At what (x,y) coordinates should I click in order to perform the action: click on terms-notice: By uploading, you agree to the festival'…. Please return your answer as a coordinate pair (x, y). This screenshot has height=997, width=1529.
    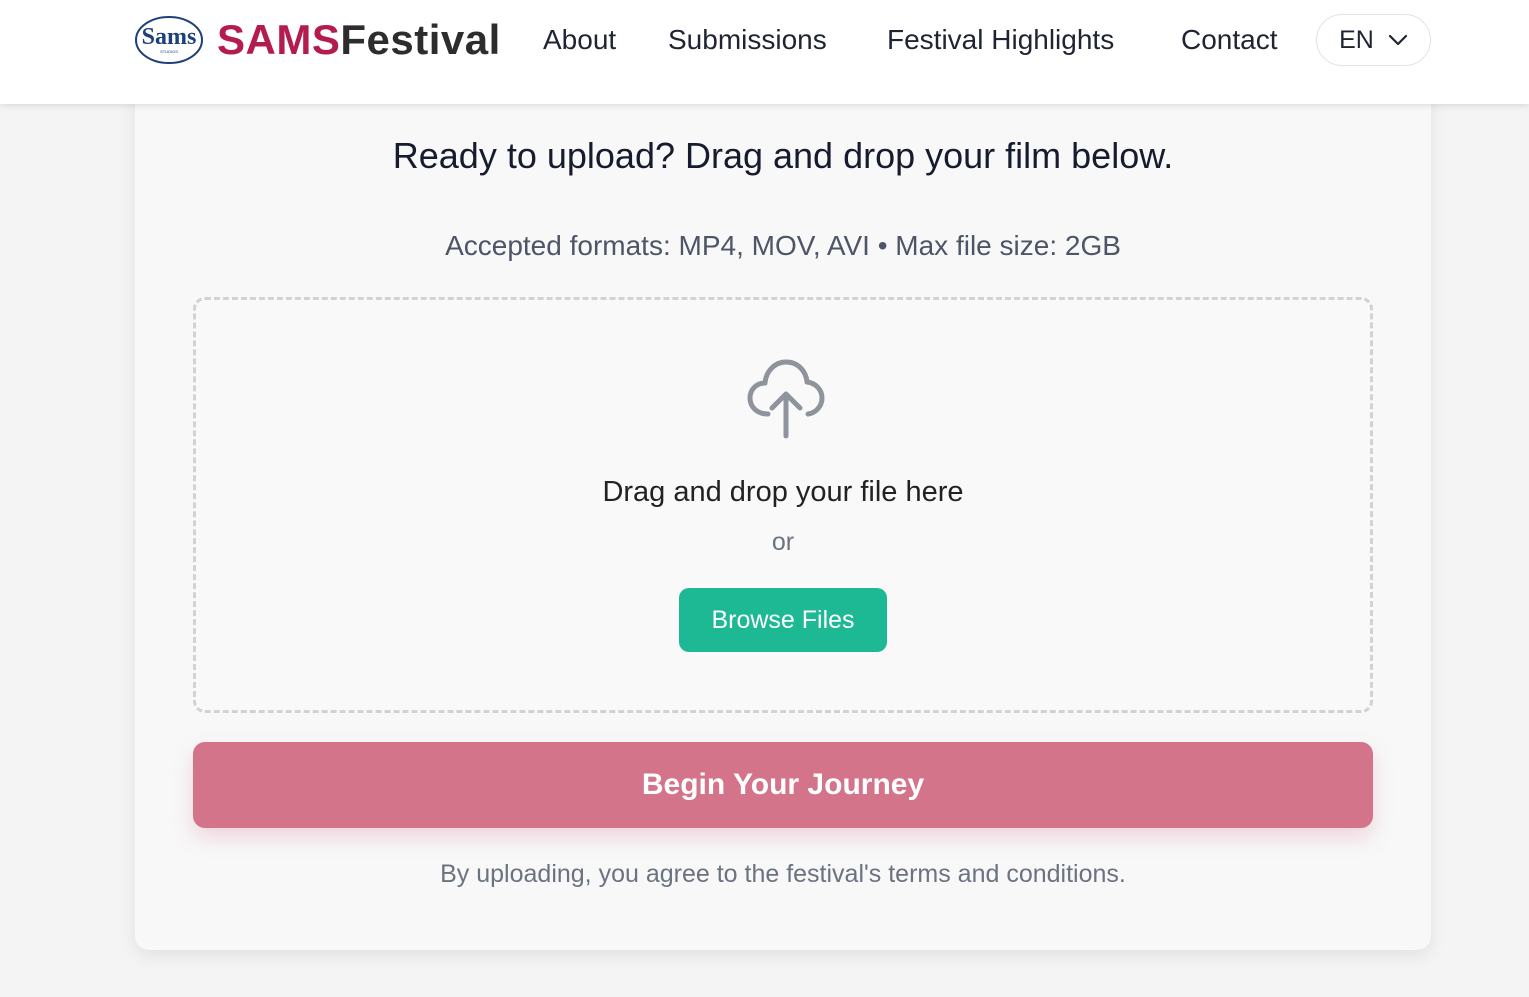
    Looking at the image, I should click on (783, 874).